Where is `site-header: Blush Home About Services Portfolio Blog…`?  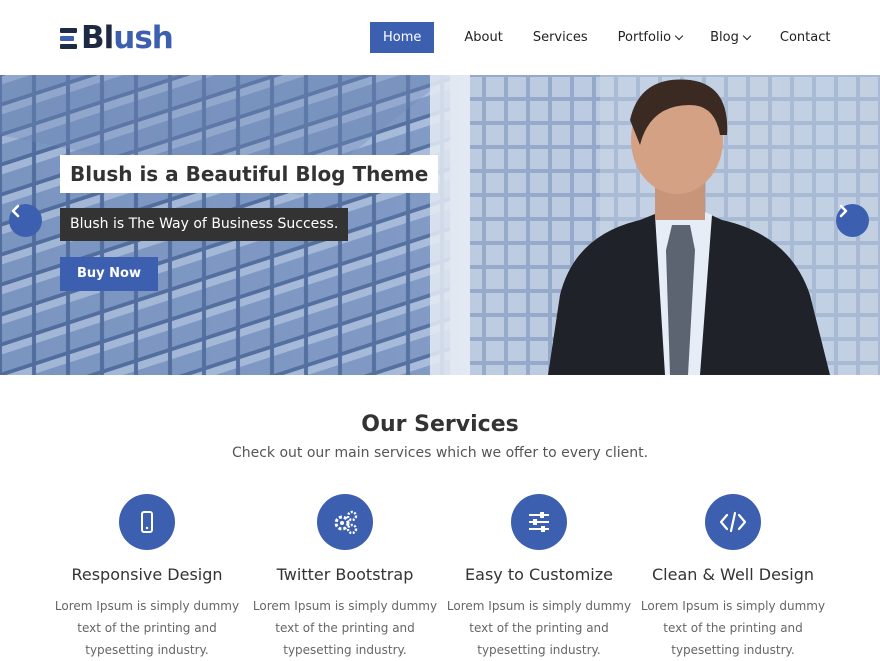
site-header: Blush Home About Services Portfolio Blog… is located at coordinates (440, 37).